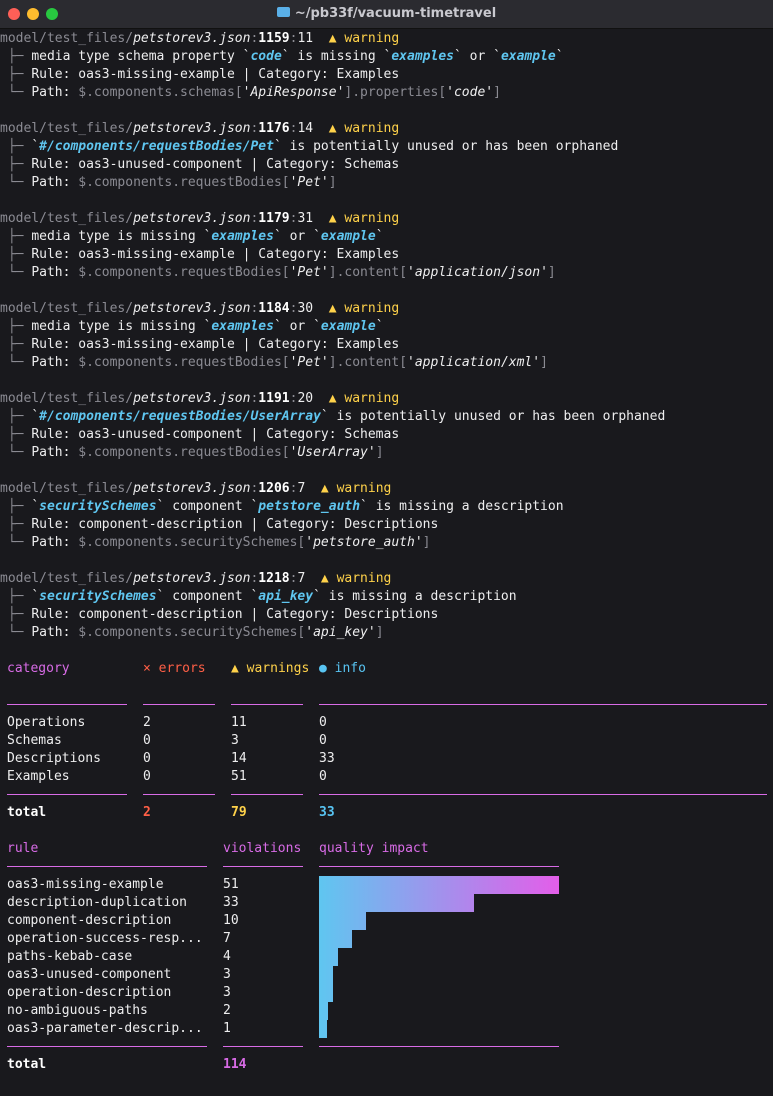 This screenshot has width=773, height=1096. What do you see at coordinates (151, 668) in the screenshot?
I see `error-icon: ×` at bounding box center [151, 668].